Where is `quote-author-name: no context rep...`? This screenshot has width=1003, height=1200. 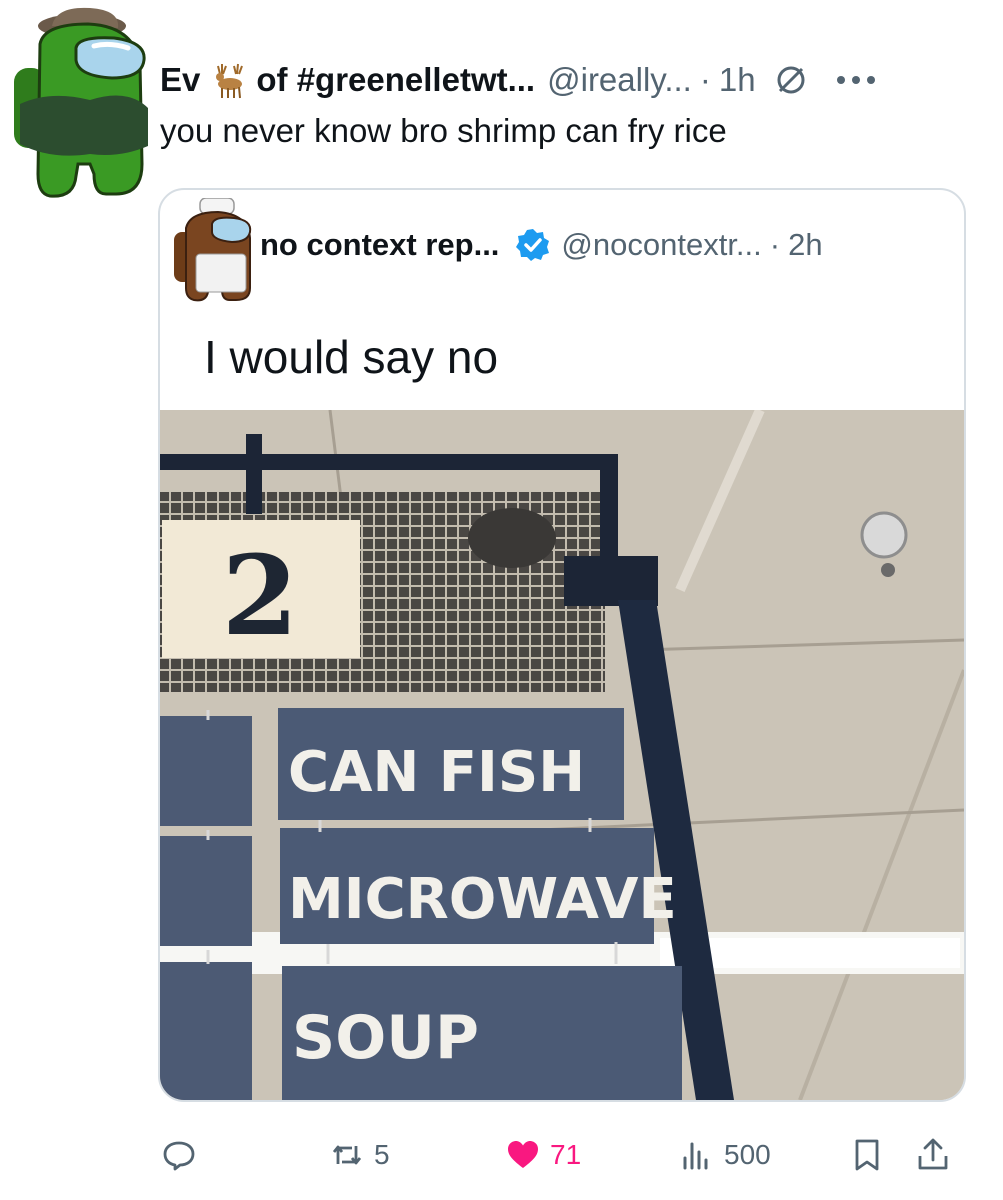 quote-author-name: no context rep... is located at coordinates (379, 245).